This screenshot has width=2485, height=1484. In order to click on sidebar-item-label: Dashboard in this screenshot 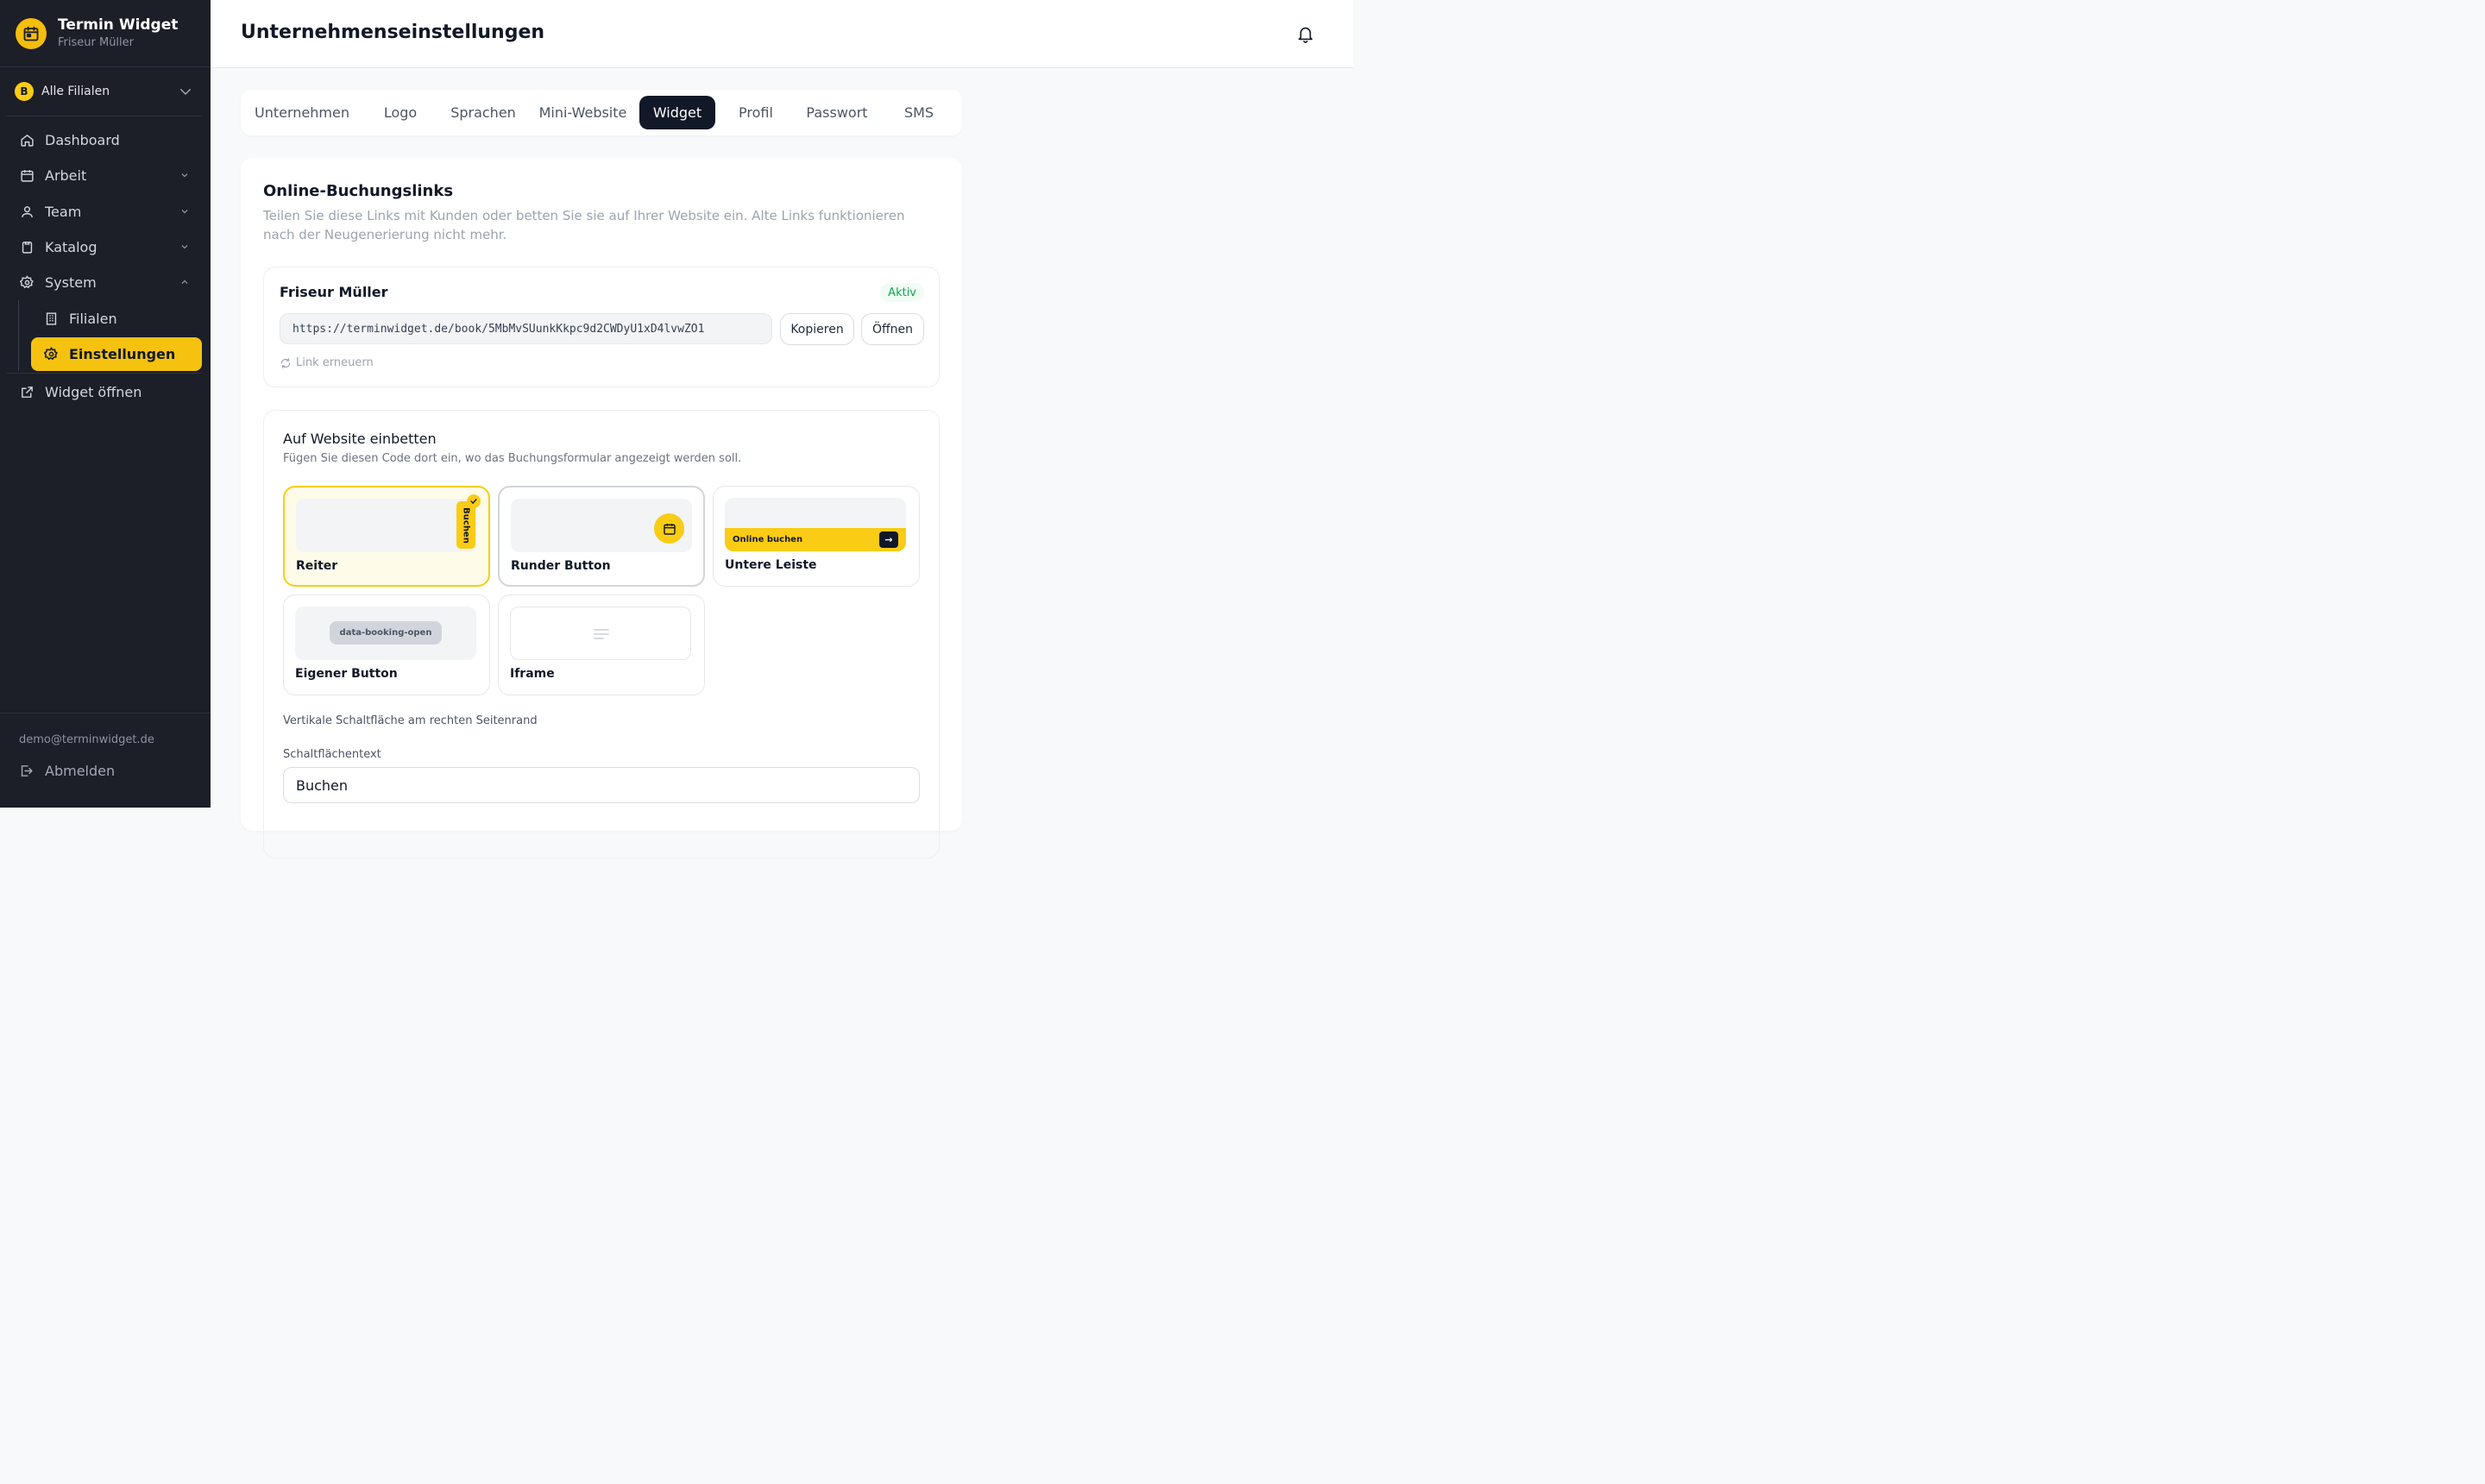, I will do `click(82, 140)`.